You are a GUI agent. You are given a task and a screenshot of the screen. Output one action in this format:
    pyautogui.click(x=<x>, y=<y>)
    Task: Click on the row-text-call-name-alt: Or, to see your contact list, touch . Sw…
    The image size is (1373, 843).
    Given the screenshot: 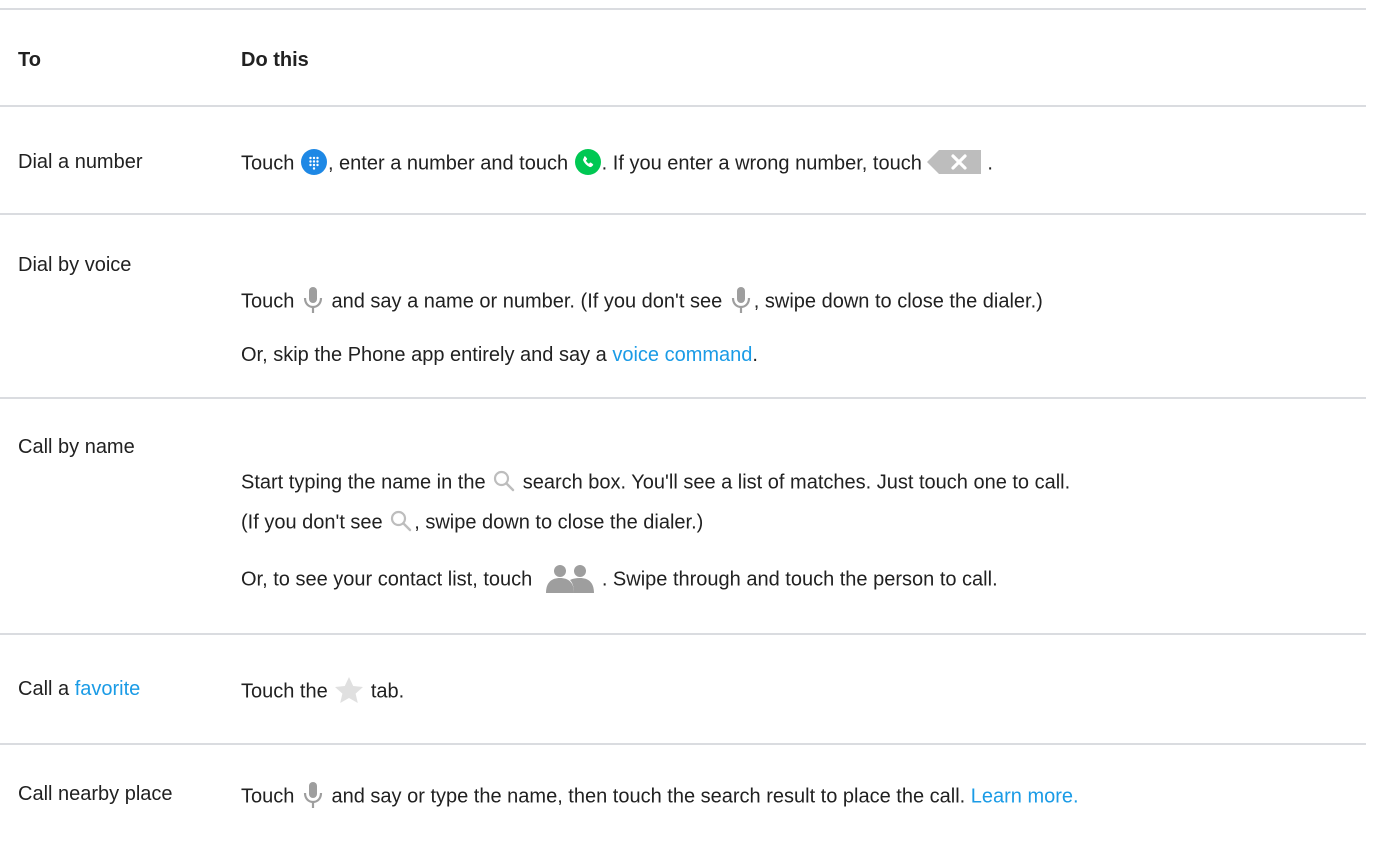 What is the action you would take?
    pyautogui.click(x=619, y=580)
    